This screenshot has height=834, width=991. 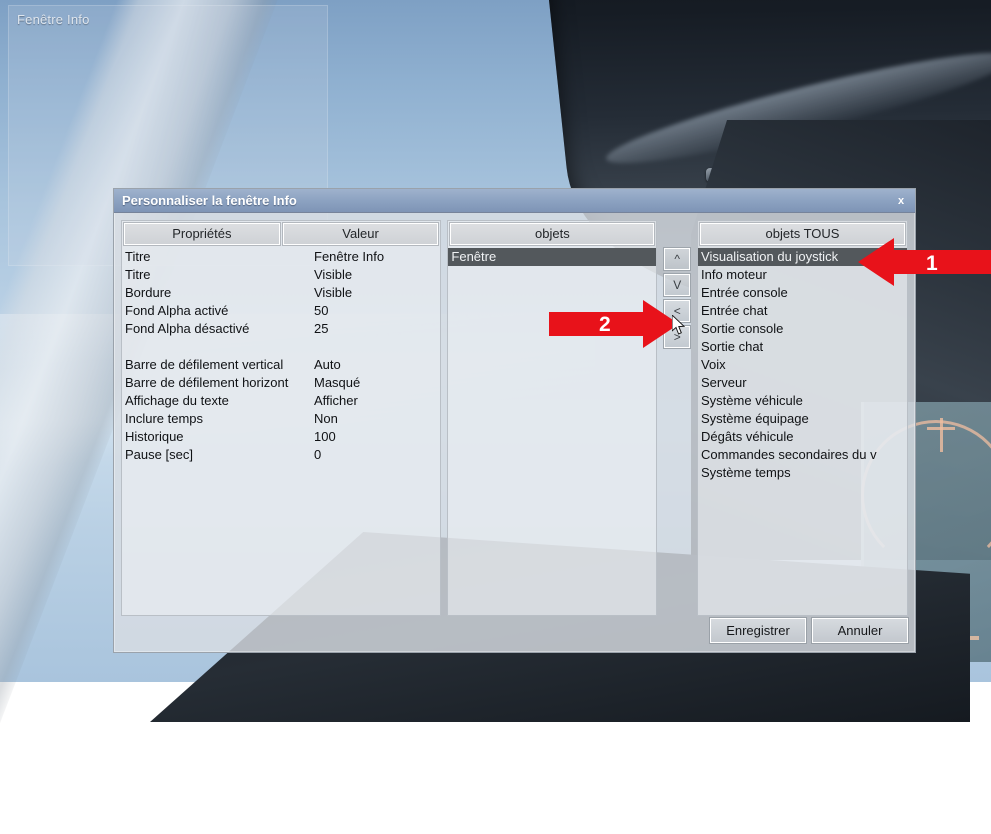 What do you see at coordinates (802, 455) in the screenshot?
I see `list-item: Commandes secondaires du v` at bounding box center [802, 455].